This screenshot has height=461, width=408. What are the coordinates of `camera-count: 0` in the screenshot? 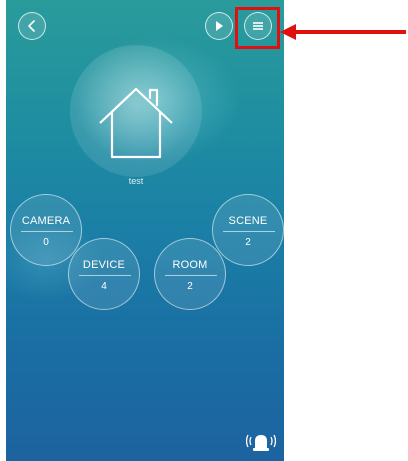 It's located at (46, 242).